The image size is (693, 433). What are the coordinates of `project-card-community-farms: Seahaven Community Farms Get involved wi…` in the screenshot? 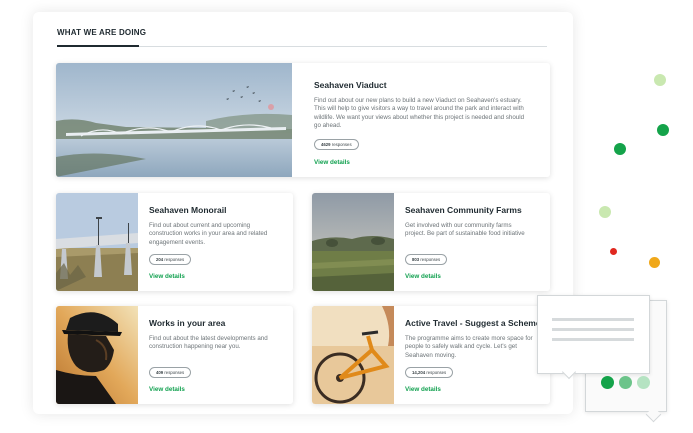 It's located at (431, 242).